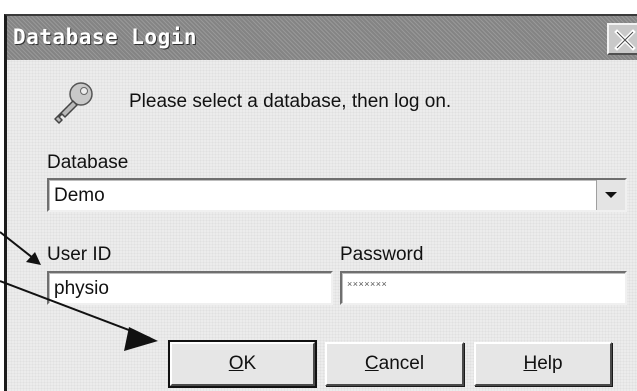  Describe the element at coordinates (75, 309) in the screenshot. I see `arrow-to-ok-button` at that location.